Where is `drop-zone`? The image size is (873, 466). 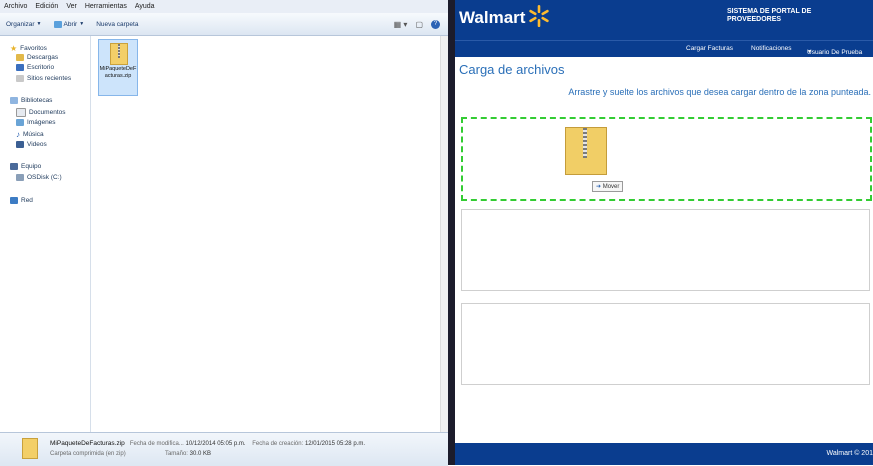
drop-zone is located at coordinates (666, 159).